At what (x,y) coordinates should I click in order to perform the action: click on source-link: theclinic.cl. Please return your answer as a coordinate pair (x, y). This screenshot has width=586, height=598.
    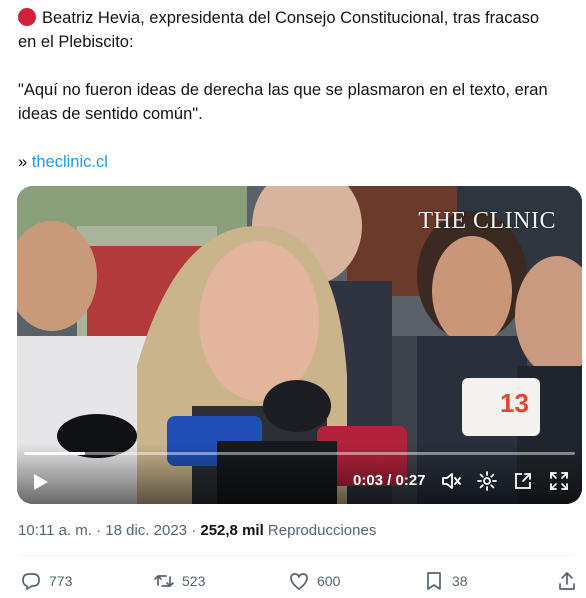
    Looking at the image, I should click on (70, 162).